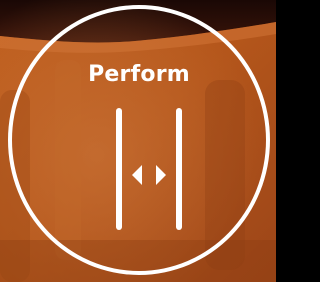 The width and height of the screenshot is (320, 282). I want to click on perform-label: Perform, so click(139, 74).